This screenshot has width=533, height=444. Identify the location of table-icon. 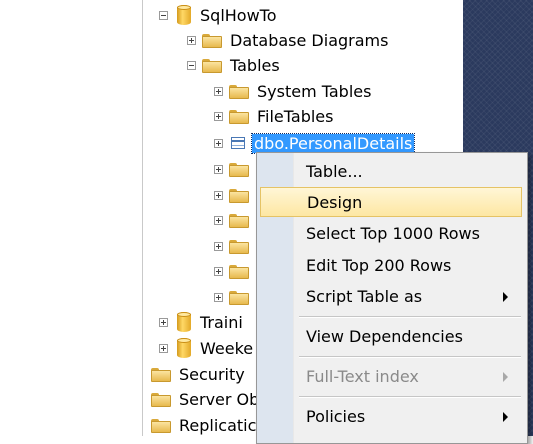
(238, 143).